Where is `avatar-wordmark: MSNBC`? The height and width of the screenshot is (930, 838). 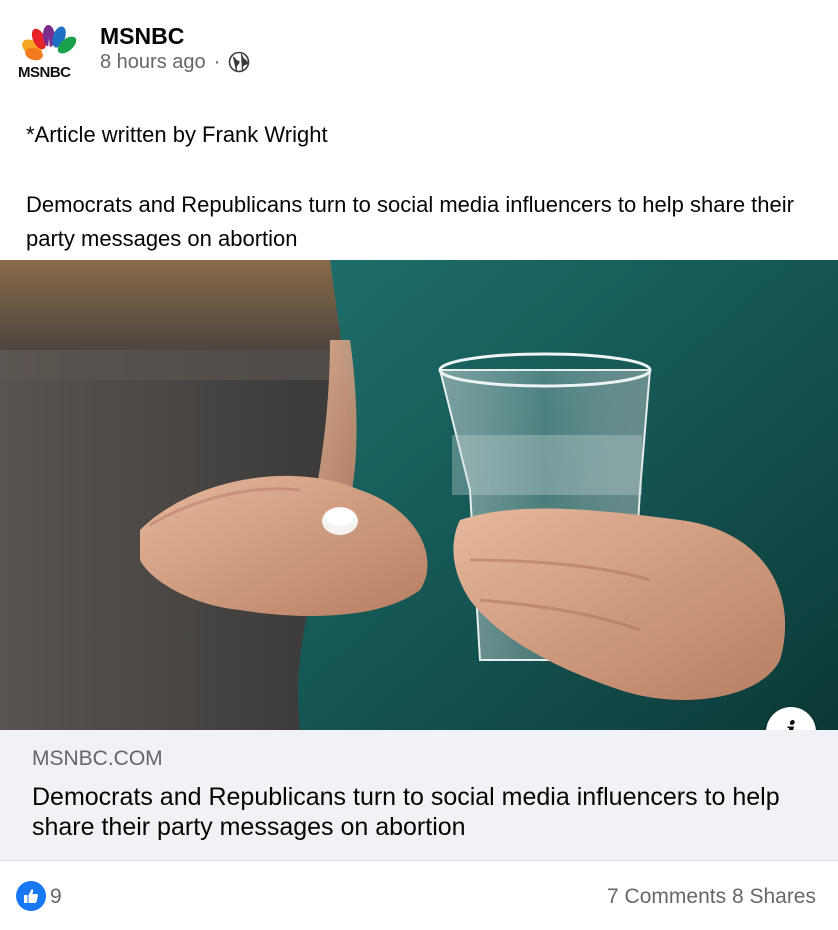
avatar-wordmark: MSNBC is located at coordinates (44, 72).